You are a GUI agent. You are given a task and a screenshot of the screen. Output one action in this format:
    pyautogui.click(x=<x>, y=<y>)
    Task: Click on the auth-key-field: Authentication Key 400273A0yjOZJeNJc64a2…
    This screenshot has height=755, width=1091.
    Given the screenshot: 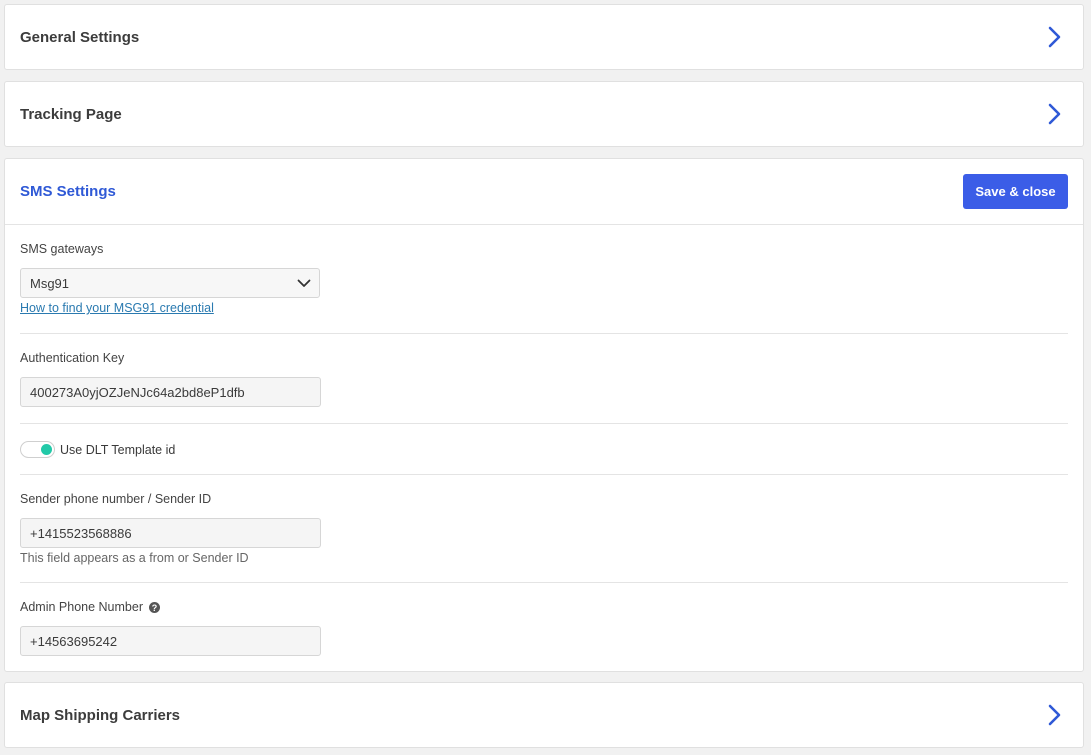 What is the action you would take?
    pyautogui.click(x=544, y=378)
    